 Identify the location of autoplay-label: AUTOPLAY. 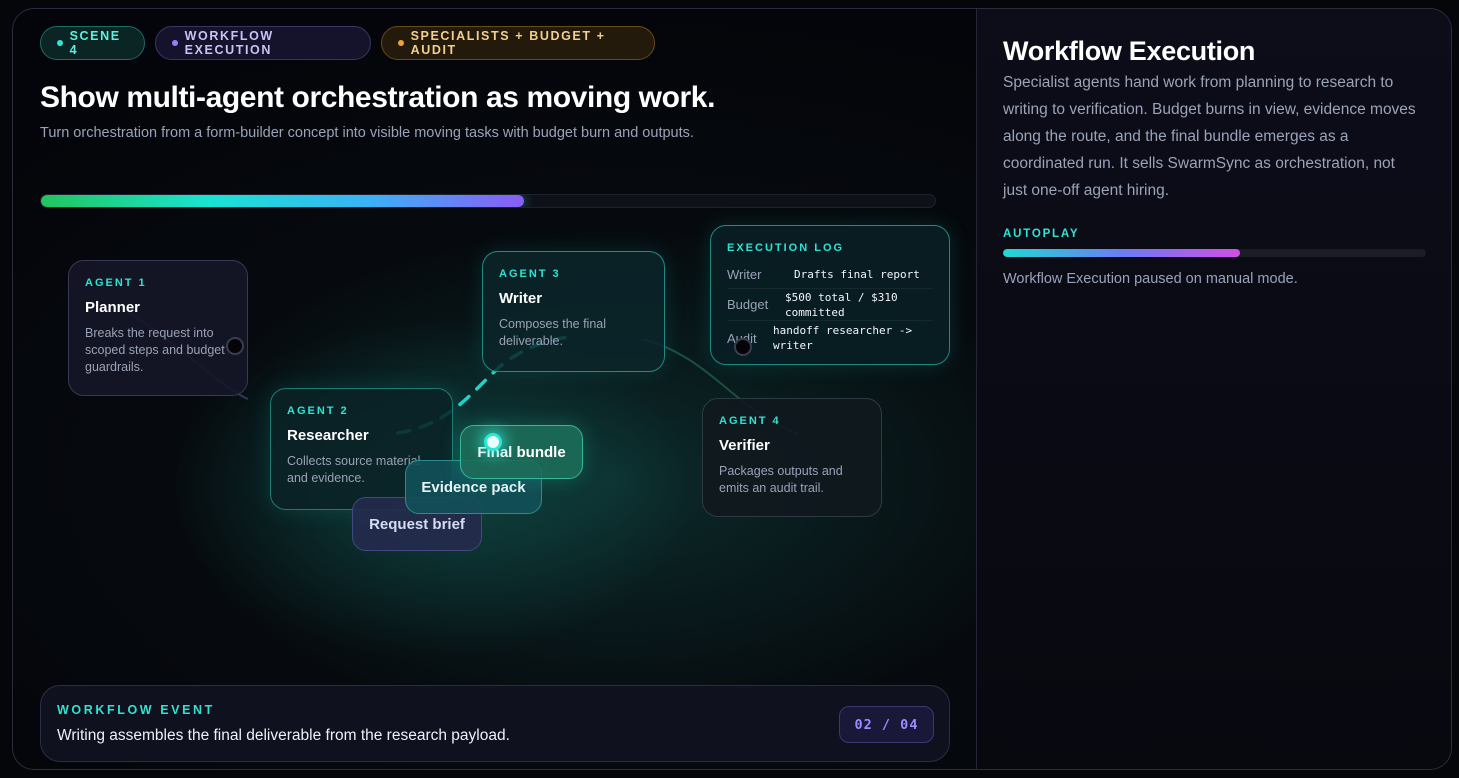
(1041, 234).